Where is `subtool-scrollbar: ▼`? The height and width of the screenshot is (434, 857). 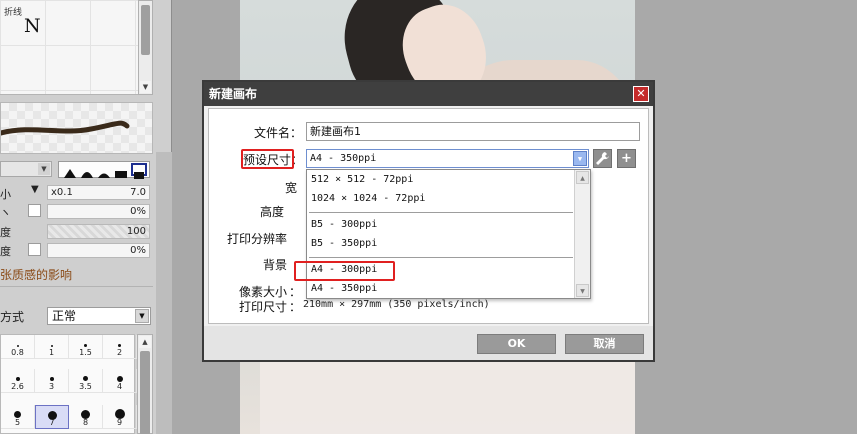 subtool-scrollbar: ▼ is located at coordinates (145, 47).